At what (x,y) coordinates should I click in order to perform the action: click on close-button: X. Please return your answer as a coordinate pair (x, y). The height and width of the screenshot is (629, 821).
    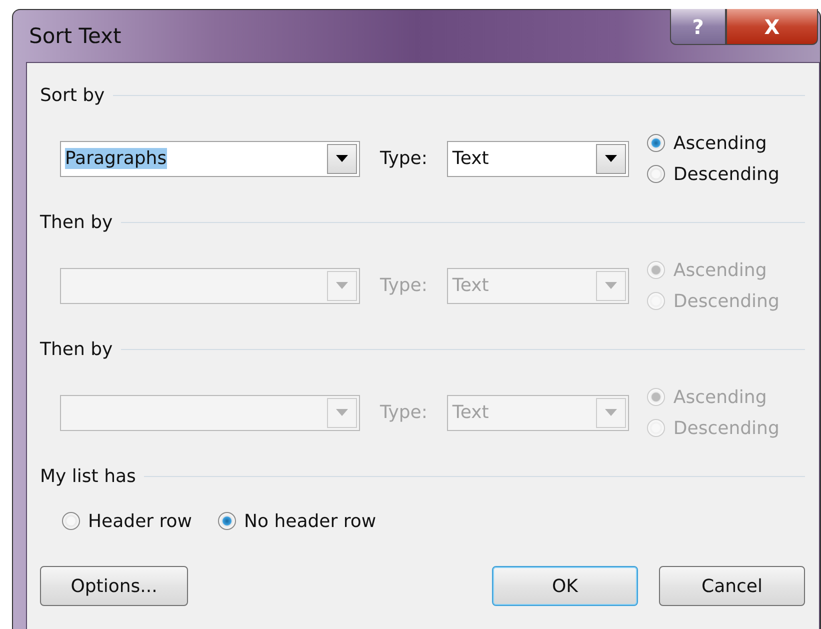
    Looking at the image, I should click on (772, 27).